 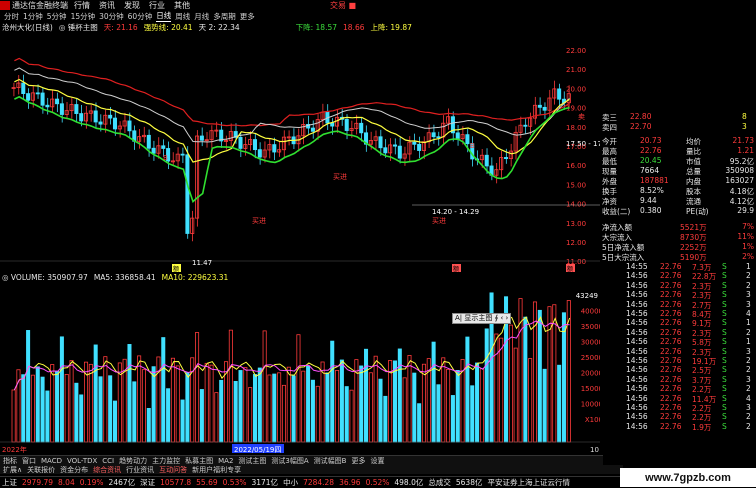 I want to click on period-tab: 1分钟, so click(x=33, y=16).